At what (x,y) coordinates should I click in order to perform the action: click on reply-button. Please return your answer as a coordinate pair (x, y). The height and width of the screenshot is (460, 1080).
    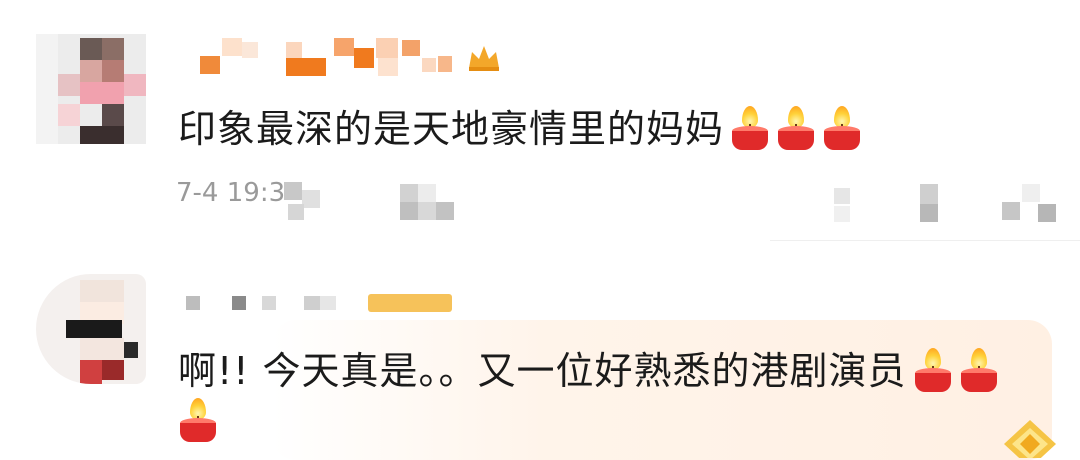
    Looking at the image, I should click on (428, 204).